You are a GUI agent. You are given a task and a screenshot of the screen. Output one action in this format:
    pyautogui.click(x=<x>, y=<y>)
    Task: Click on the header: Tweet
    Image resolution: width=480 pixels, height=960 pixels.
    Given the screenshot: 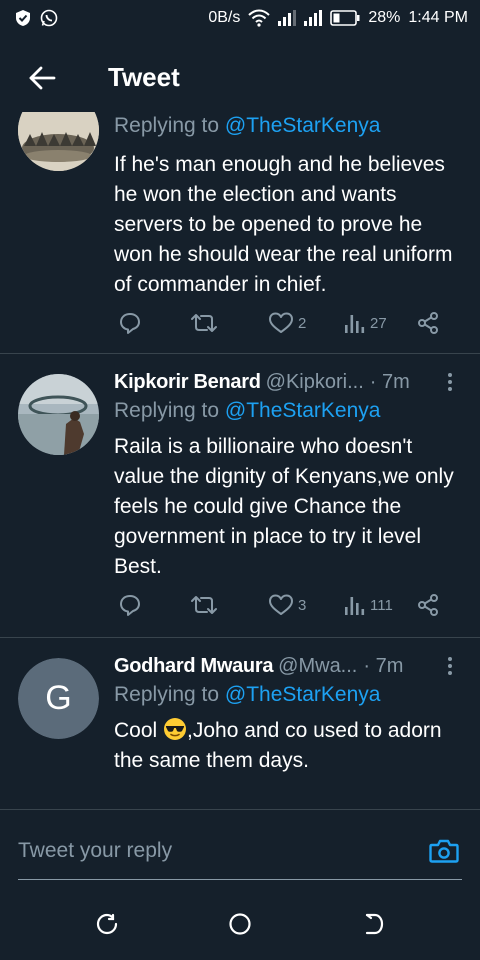 What is the action you would take?
    pyautogui.click(x=240, y=78)
    